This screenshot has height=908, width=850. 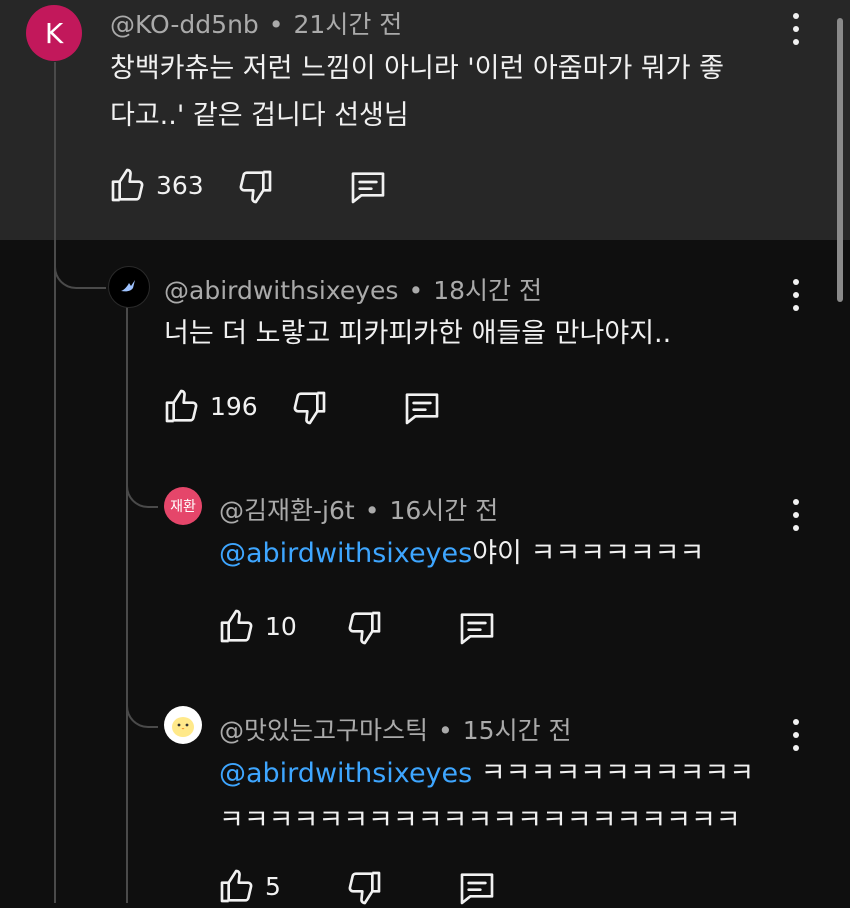 I want to click on comment-body: 야이 ㅋㅋㅋㅋㅋㅋㅋ, so click(x=588, y=553).